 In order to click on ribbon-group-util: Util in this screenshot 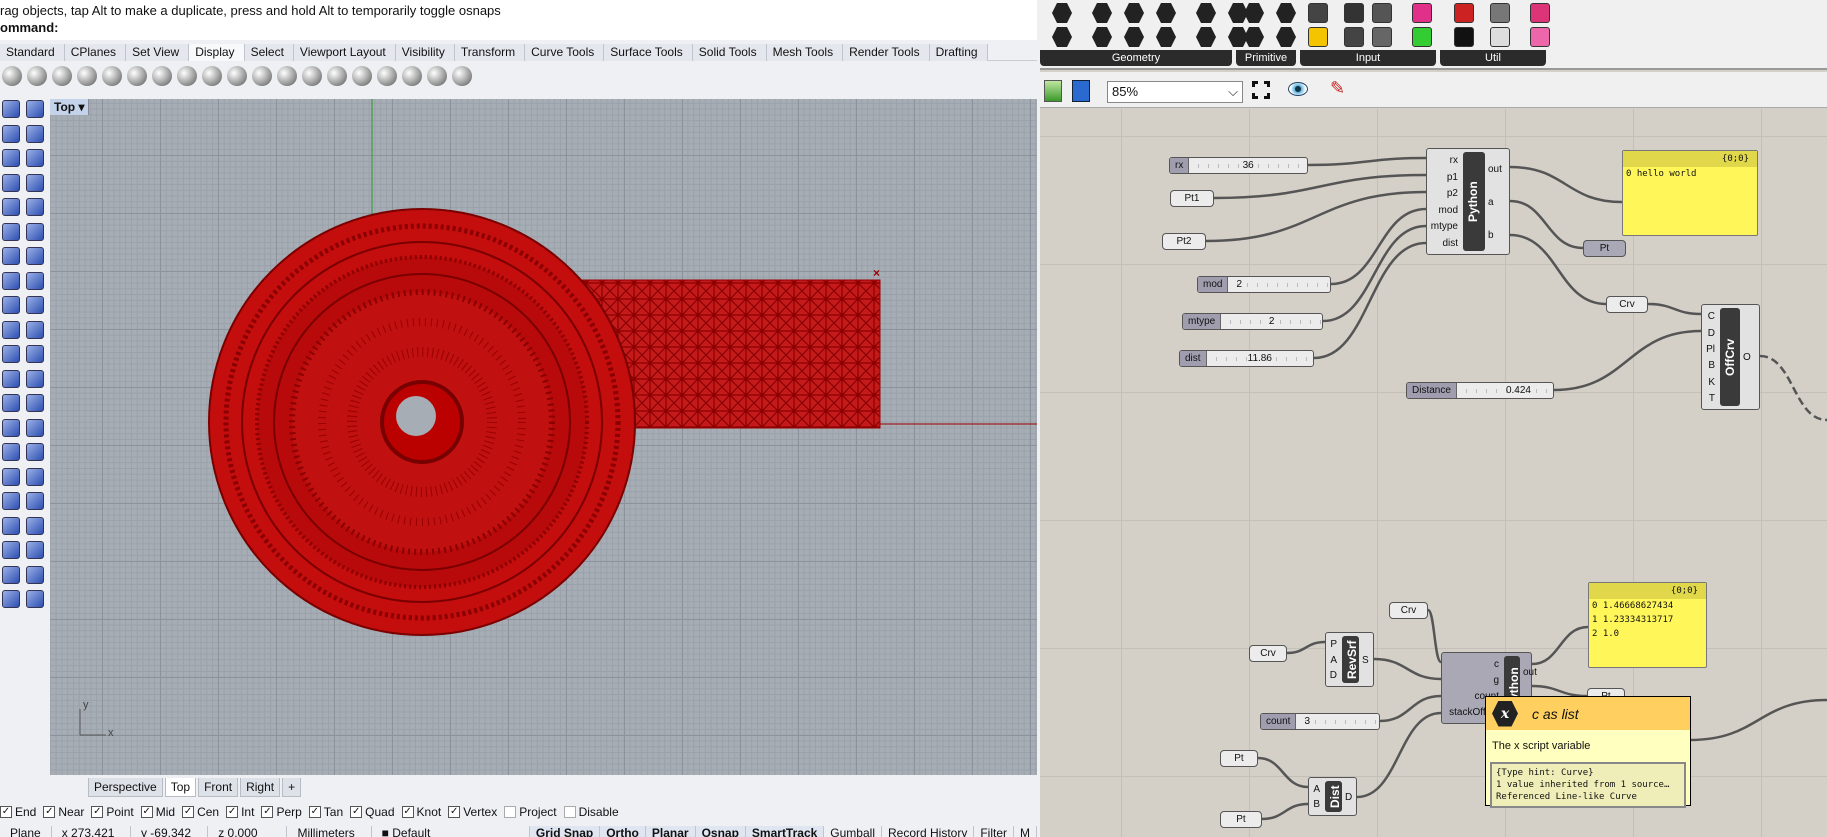, I will do `click(1493, 58)`.